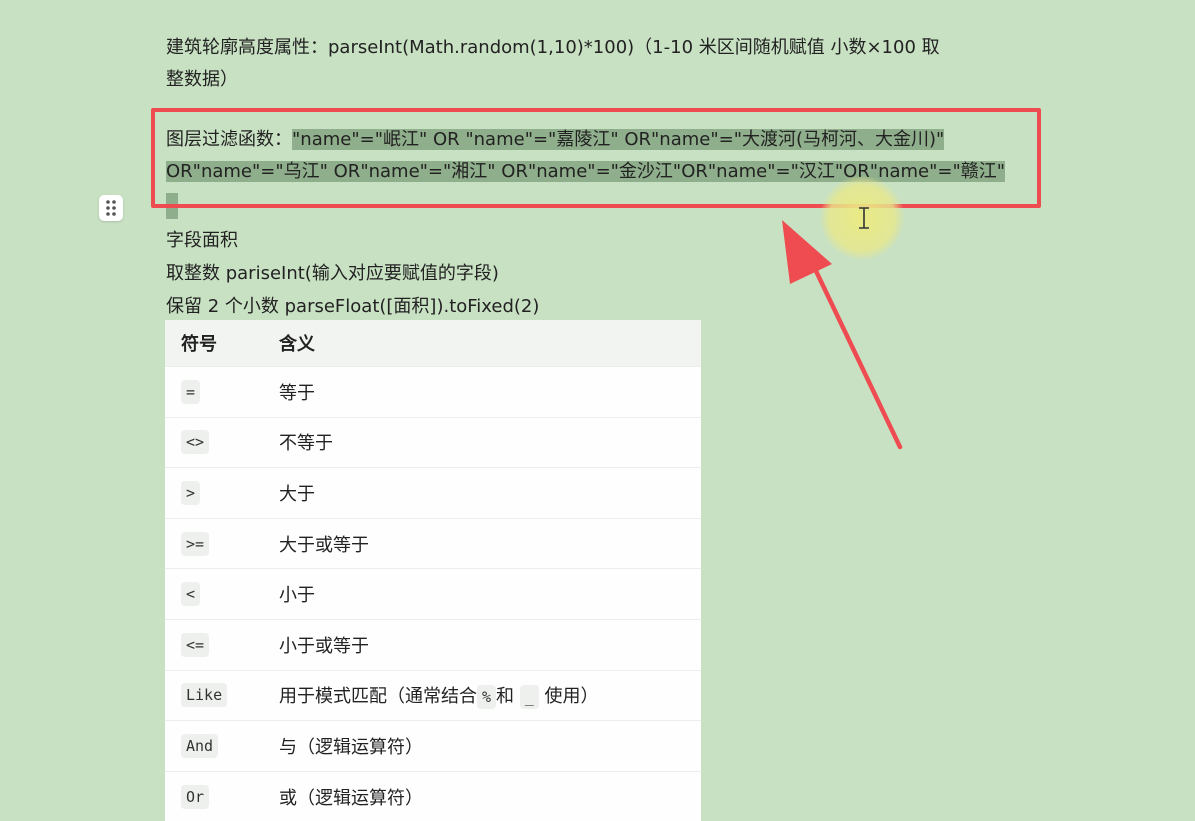  What do you see at coordinates (353, 306) in the screenshot?
I see `two-decimals-line: 保留 2 个小数 parseFloat([面积]).toFixed(2)` at bounding box center [353, 306].